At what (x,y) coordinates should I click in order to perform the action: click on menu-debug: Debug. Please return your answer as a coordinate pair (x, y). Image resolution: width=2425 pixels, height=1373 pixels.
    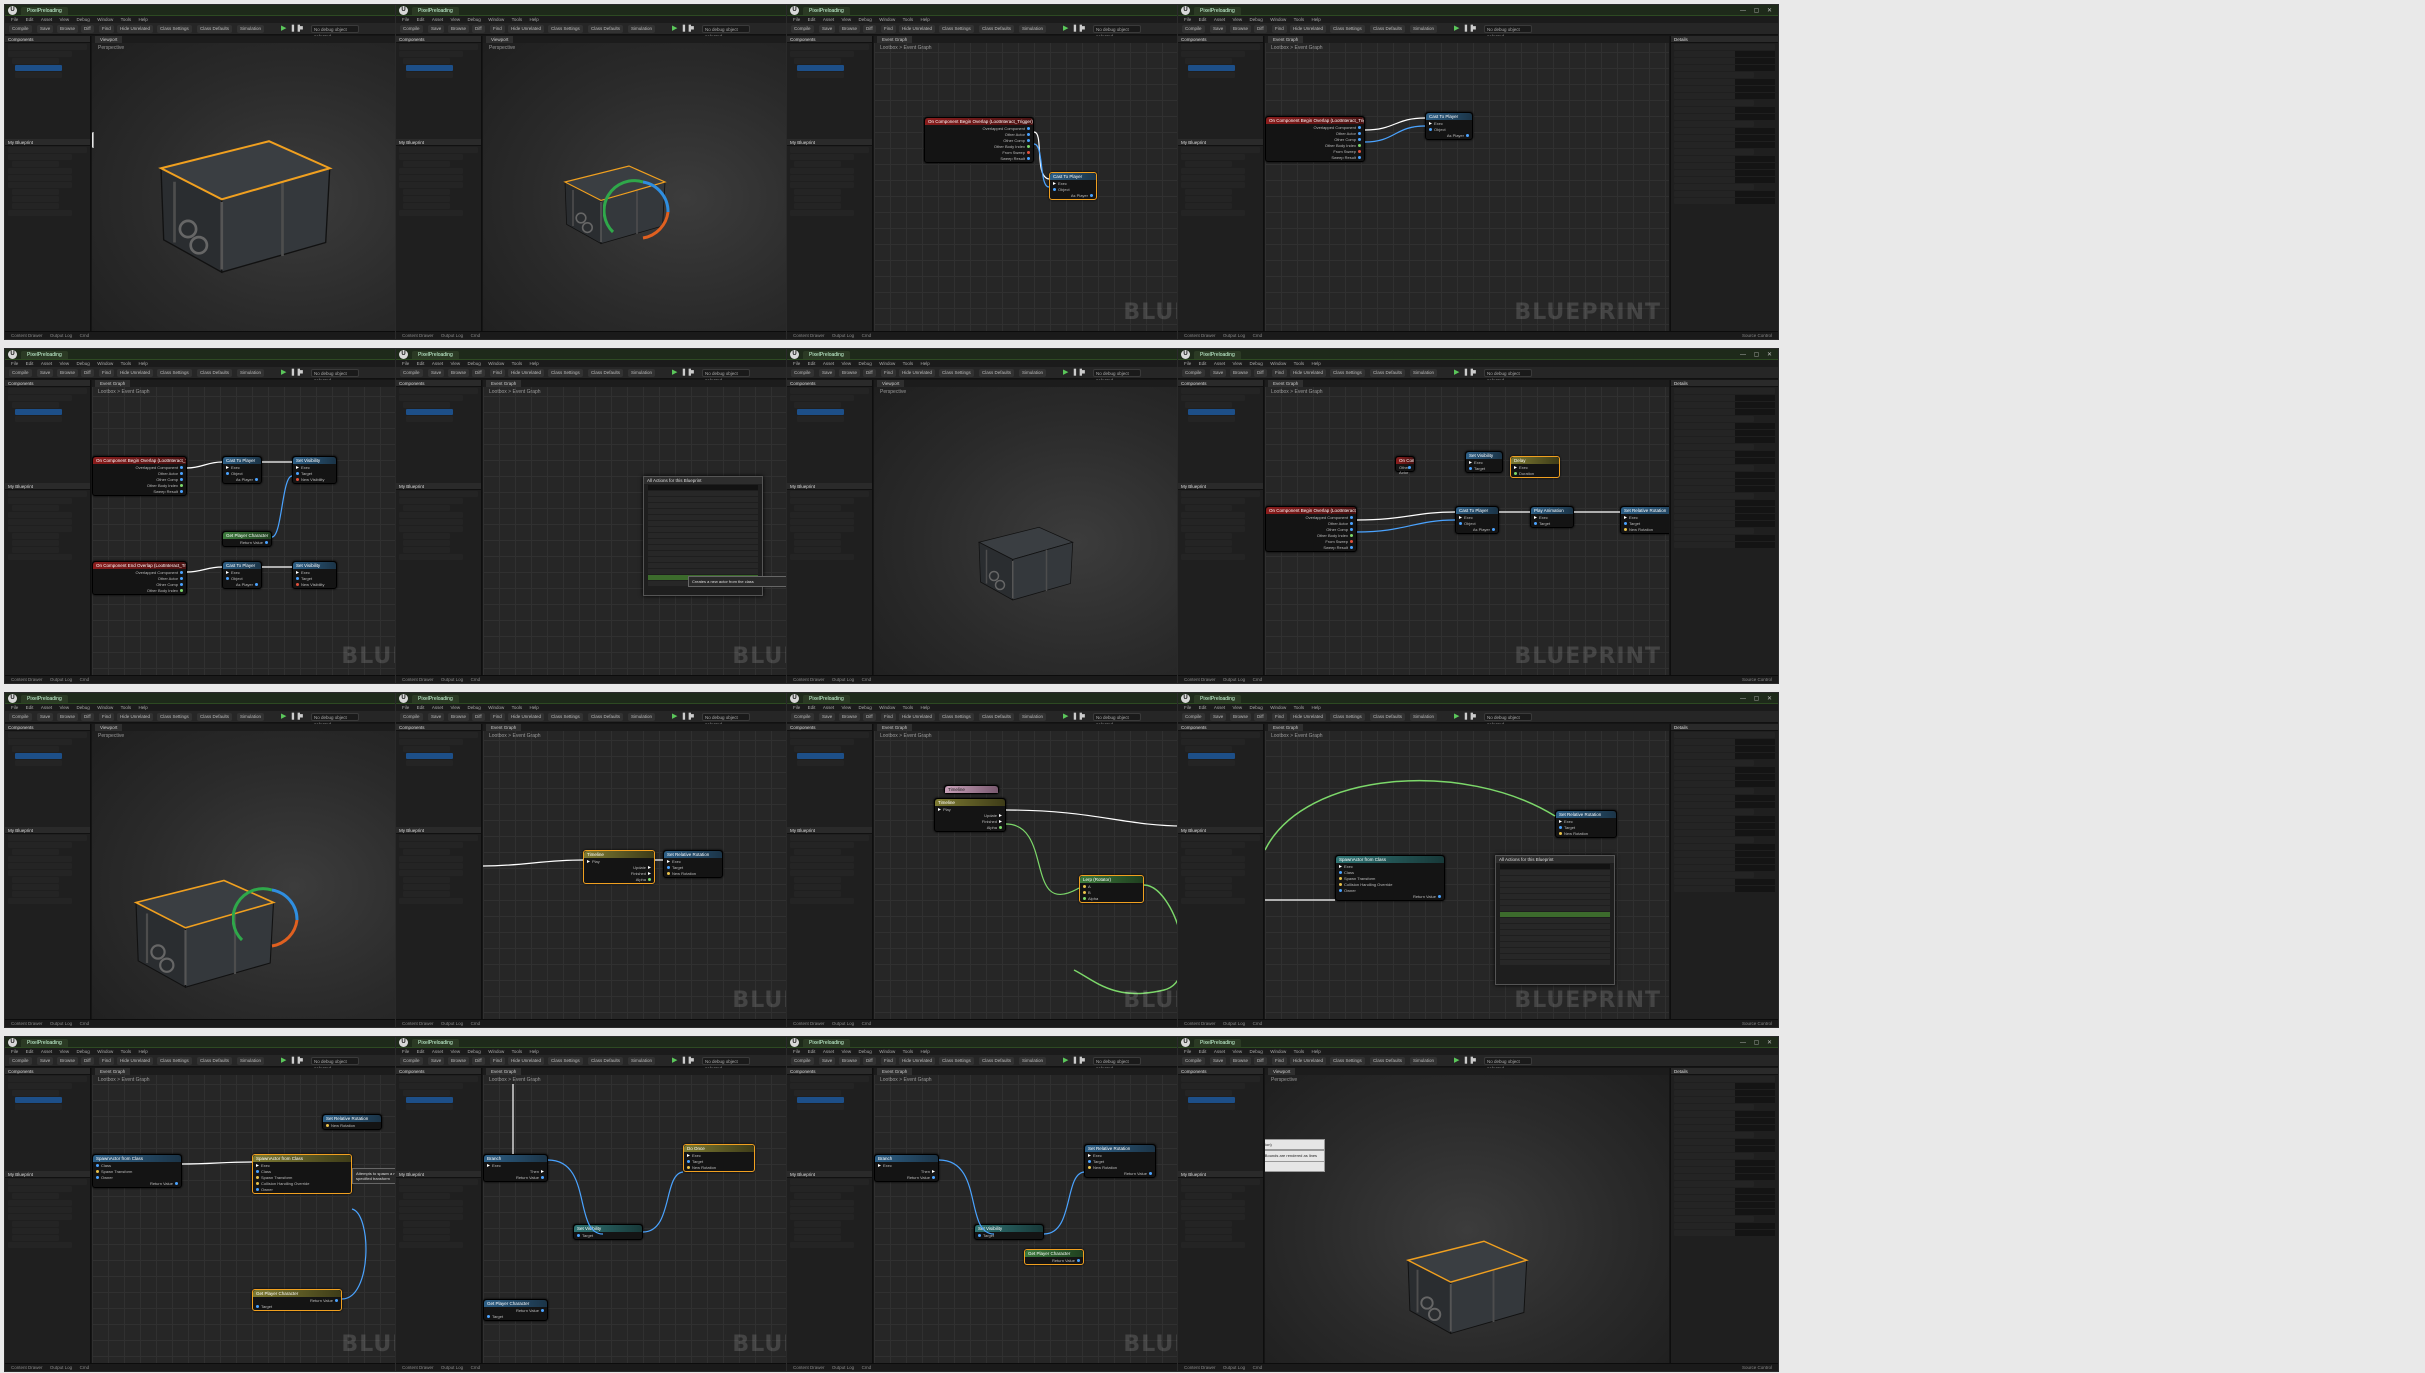
    Looking at the image, I should click on (1256, 707).